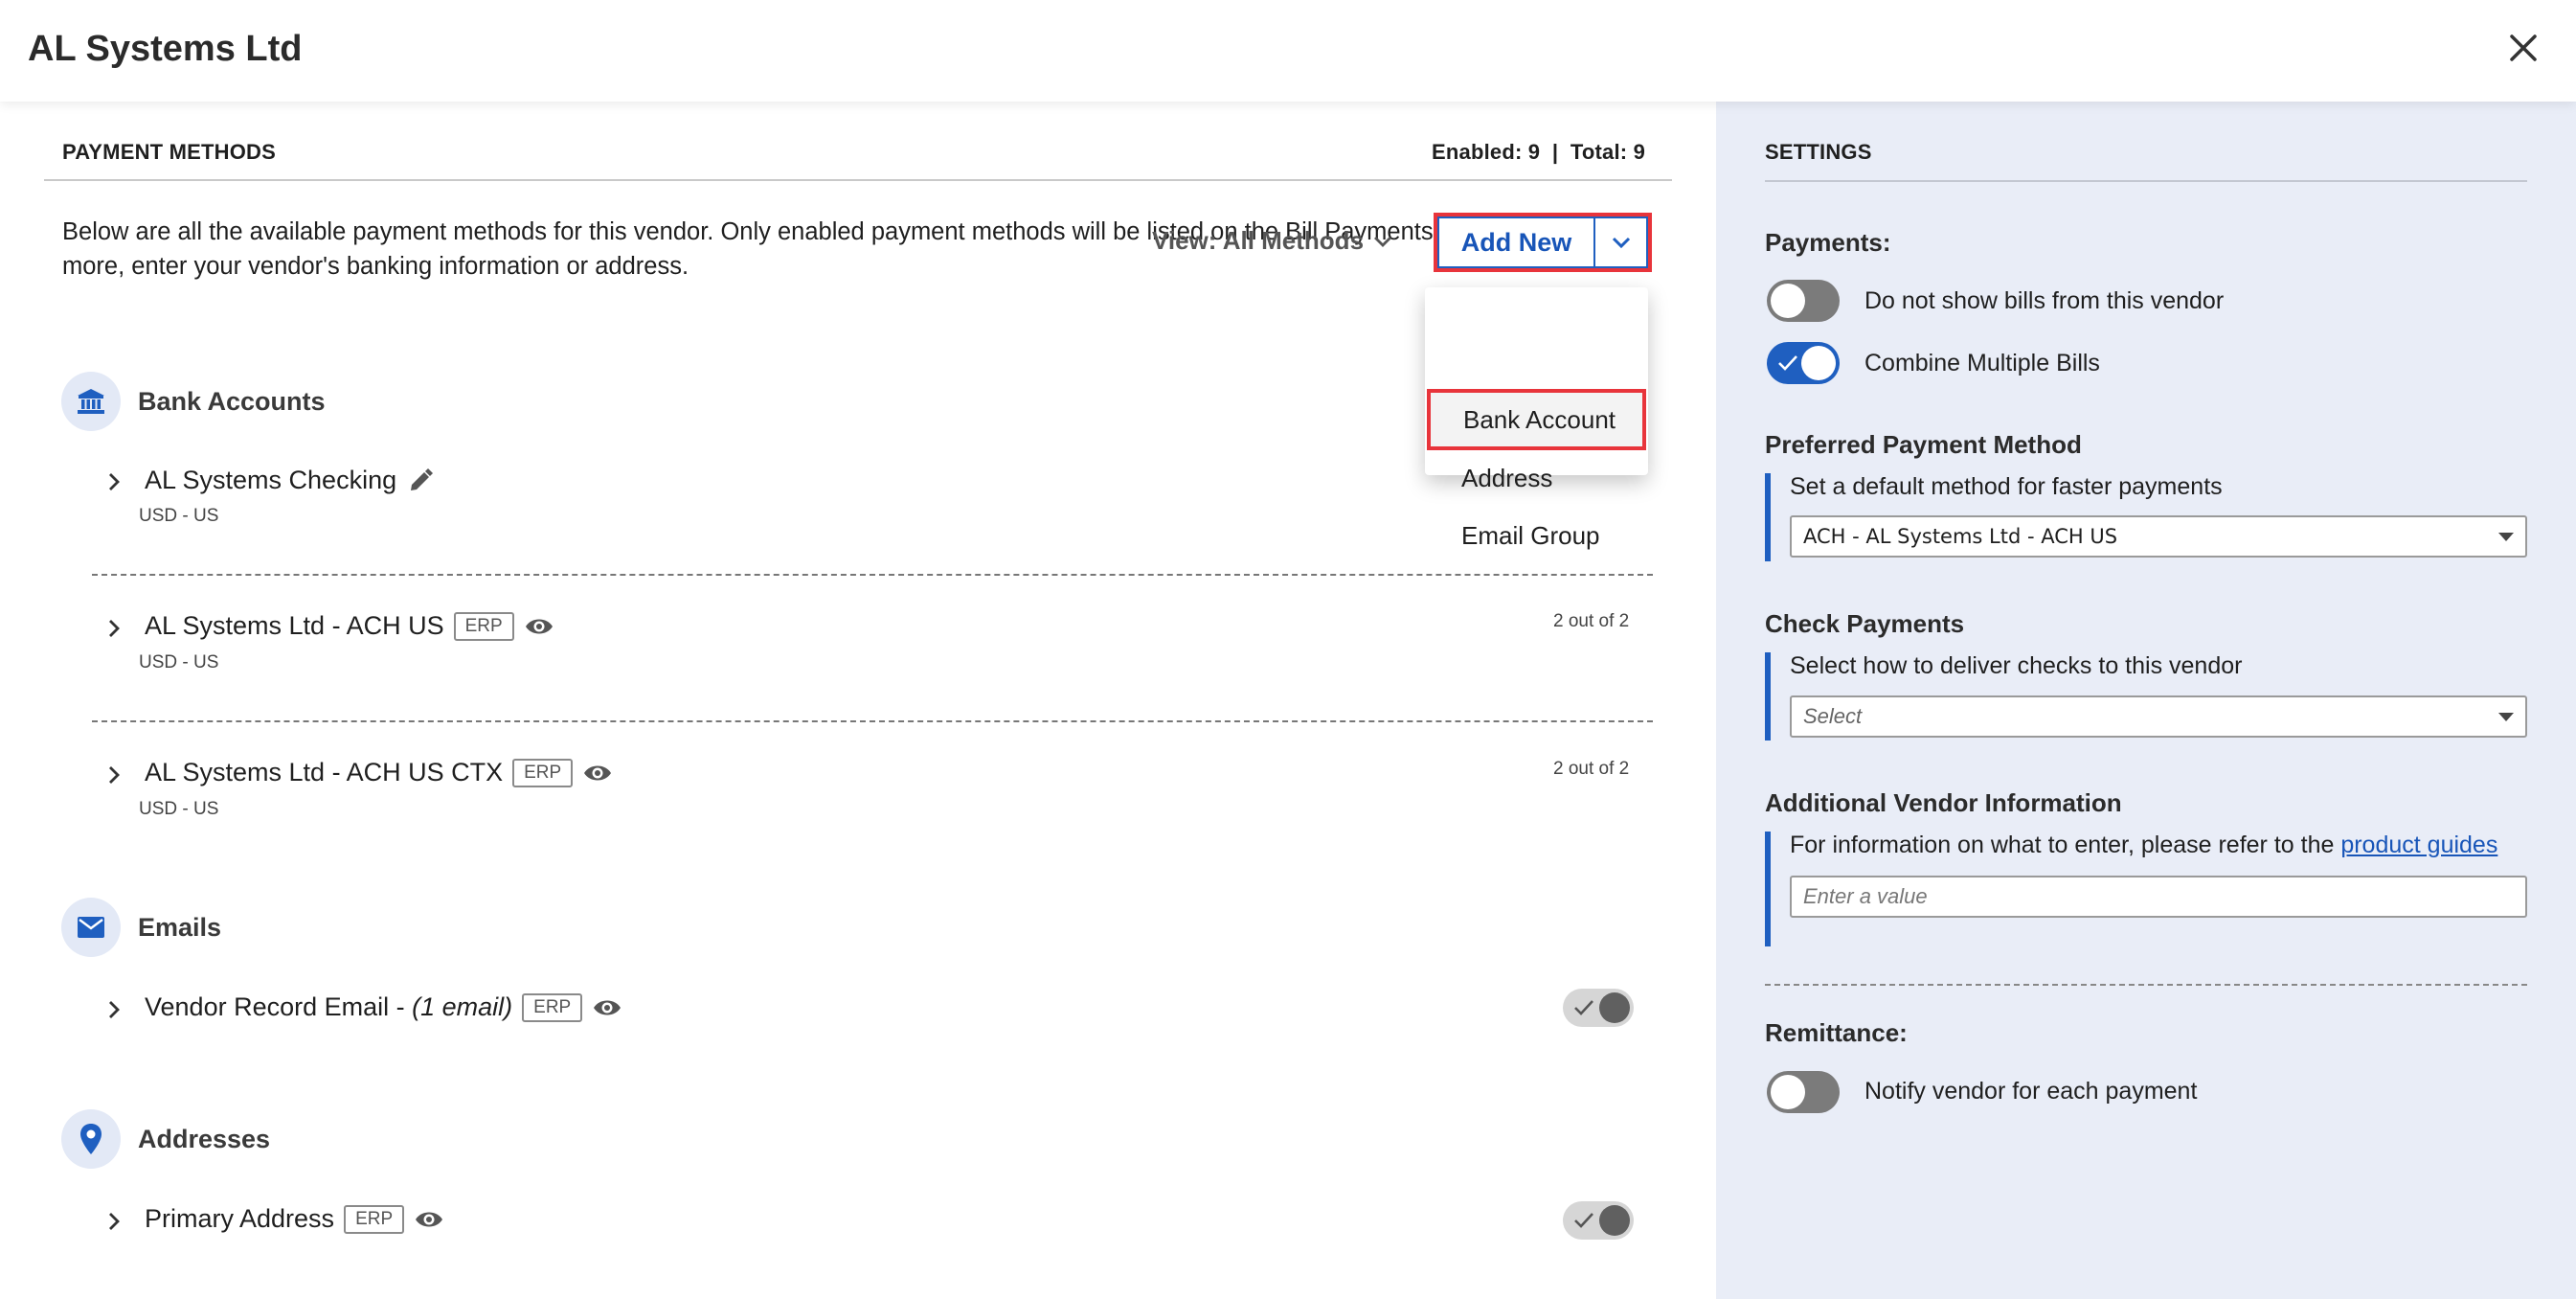 The width and height of the screenshot is (2576, 1299). I want to click on additional-info-label: Additional Vendor Information, so click(1943, 802).